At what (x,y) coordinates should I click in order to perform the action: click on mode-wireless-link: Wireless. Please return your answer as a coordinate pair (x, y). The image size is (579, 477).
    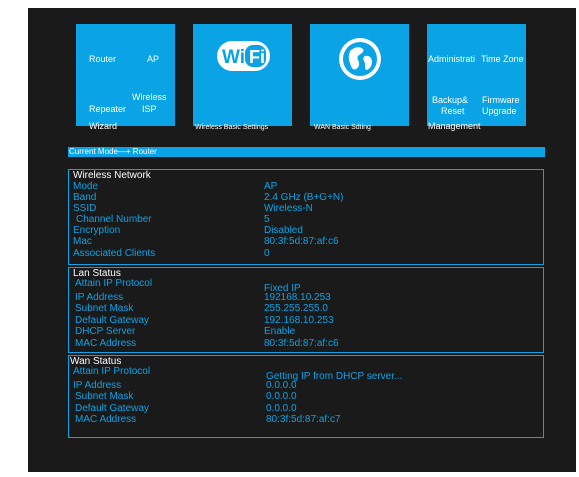
    Looking at the image, I should click on (149, 97).